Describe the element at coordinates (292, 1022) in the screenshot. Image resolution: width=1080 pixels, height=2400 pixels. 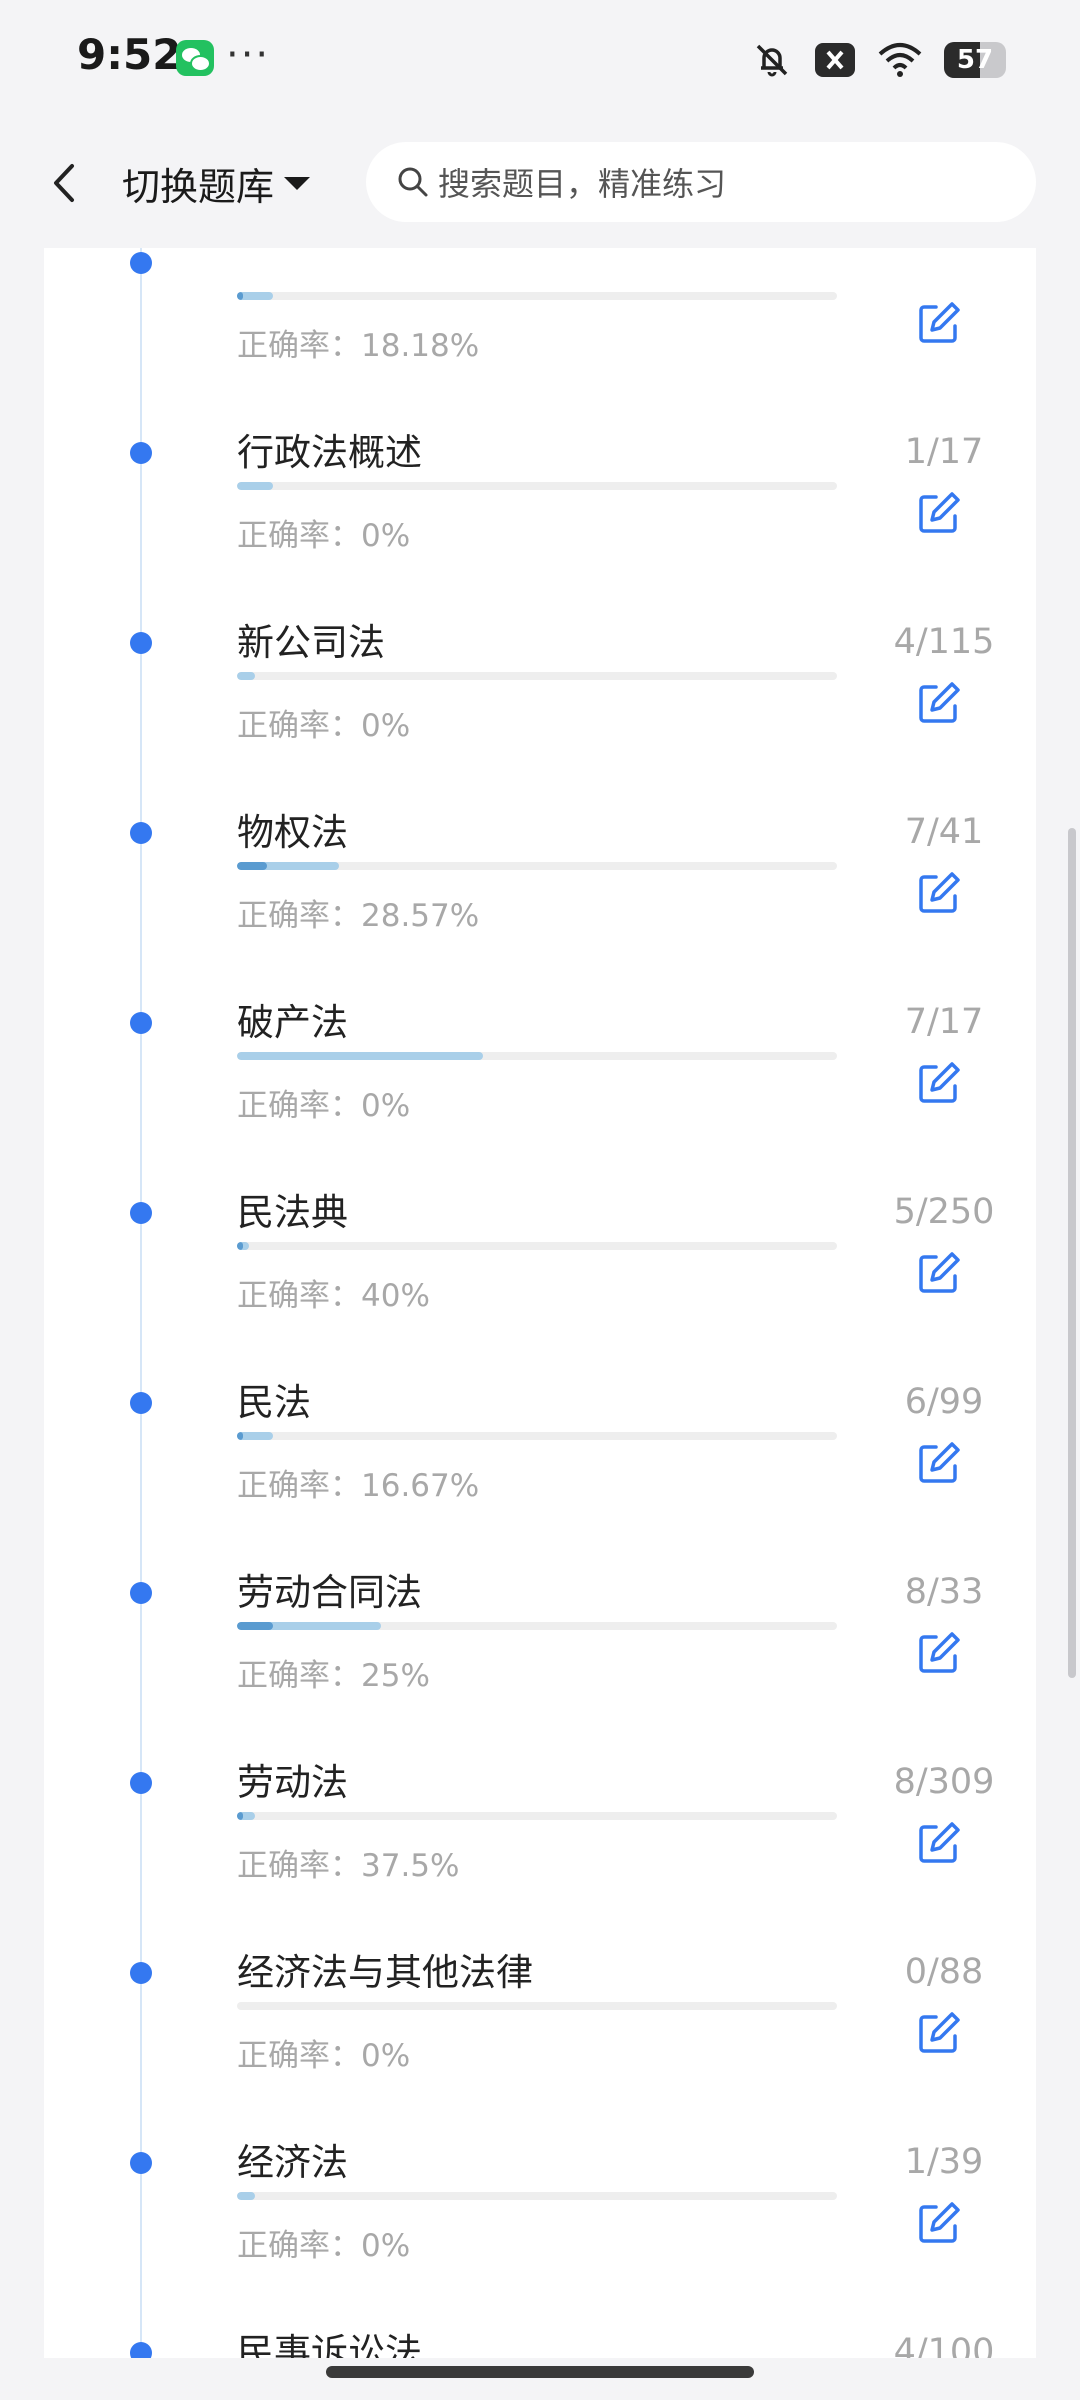
I see `chapter-title: 破产法` at that location.